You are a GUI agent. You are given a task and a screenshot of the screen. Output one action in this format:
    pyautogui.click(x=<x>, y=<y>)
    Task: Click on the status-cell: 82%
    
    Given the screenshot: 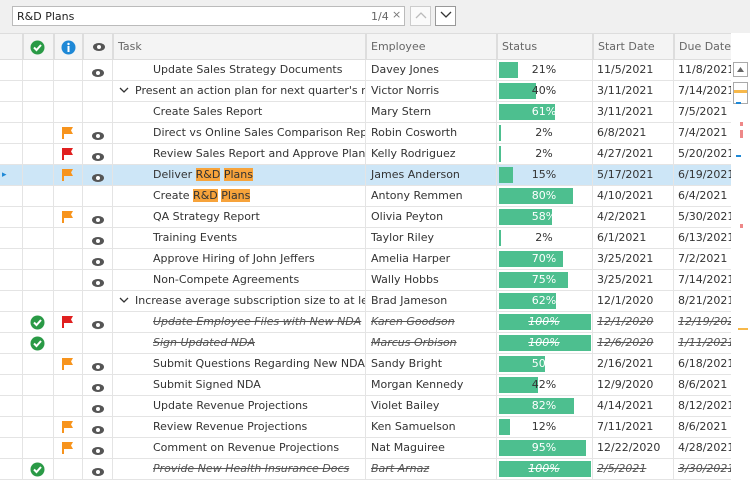 What is the action you would take?
    pyautogui.click(x=544, y=406)
    